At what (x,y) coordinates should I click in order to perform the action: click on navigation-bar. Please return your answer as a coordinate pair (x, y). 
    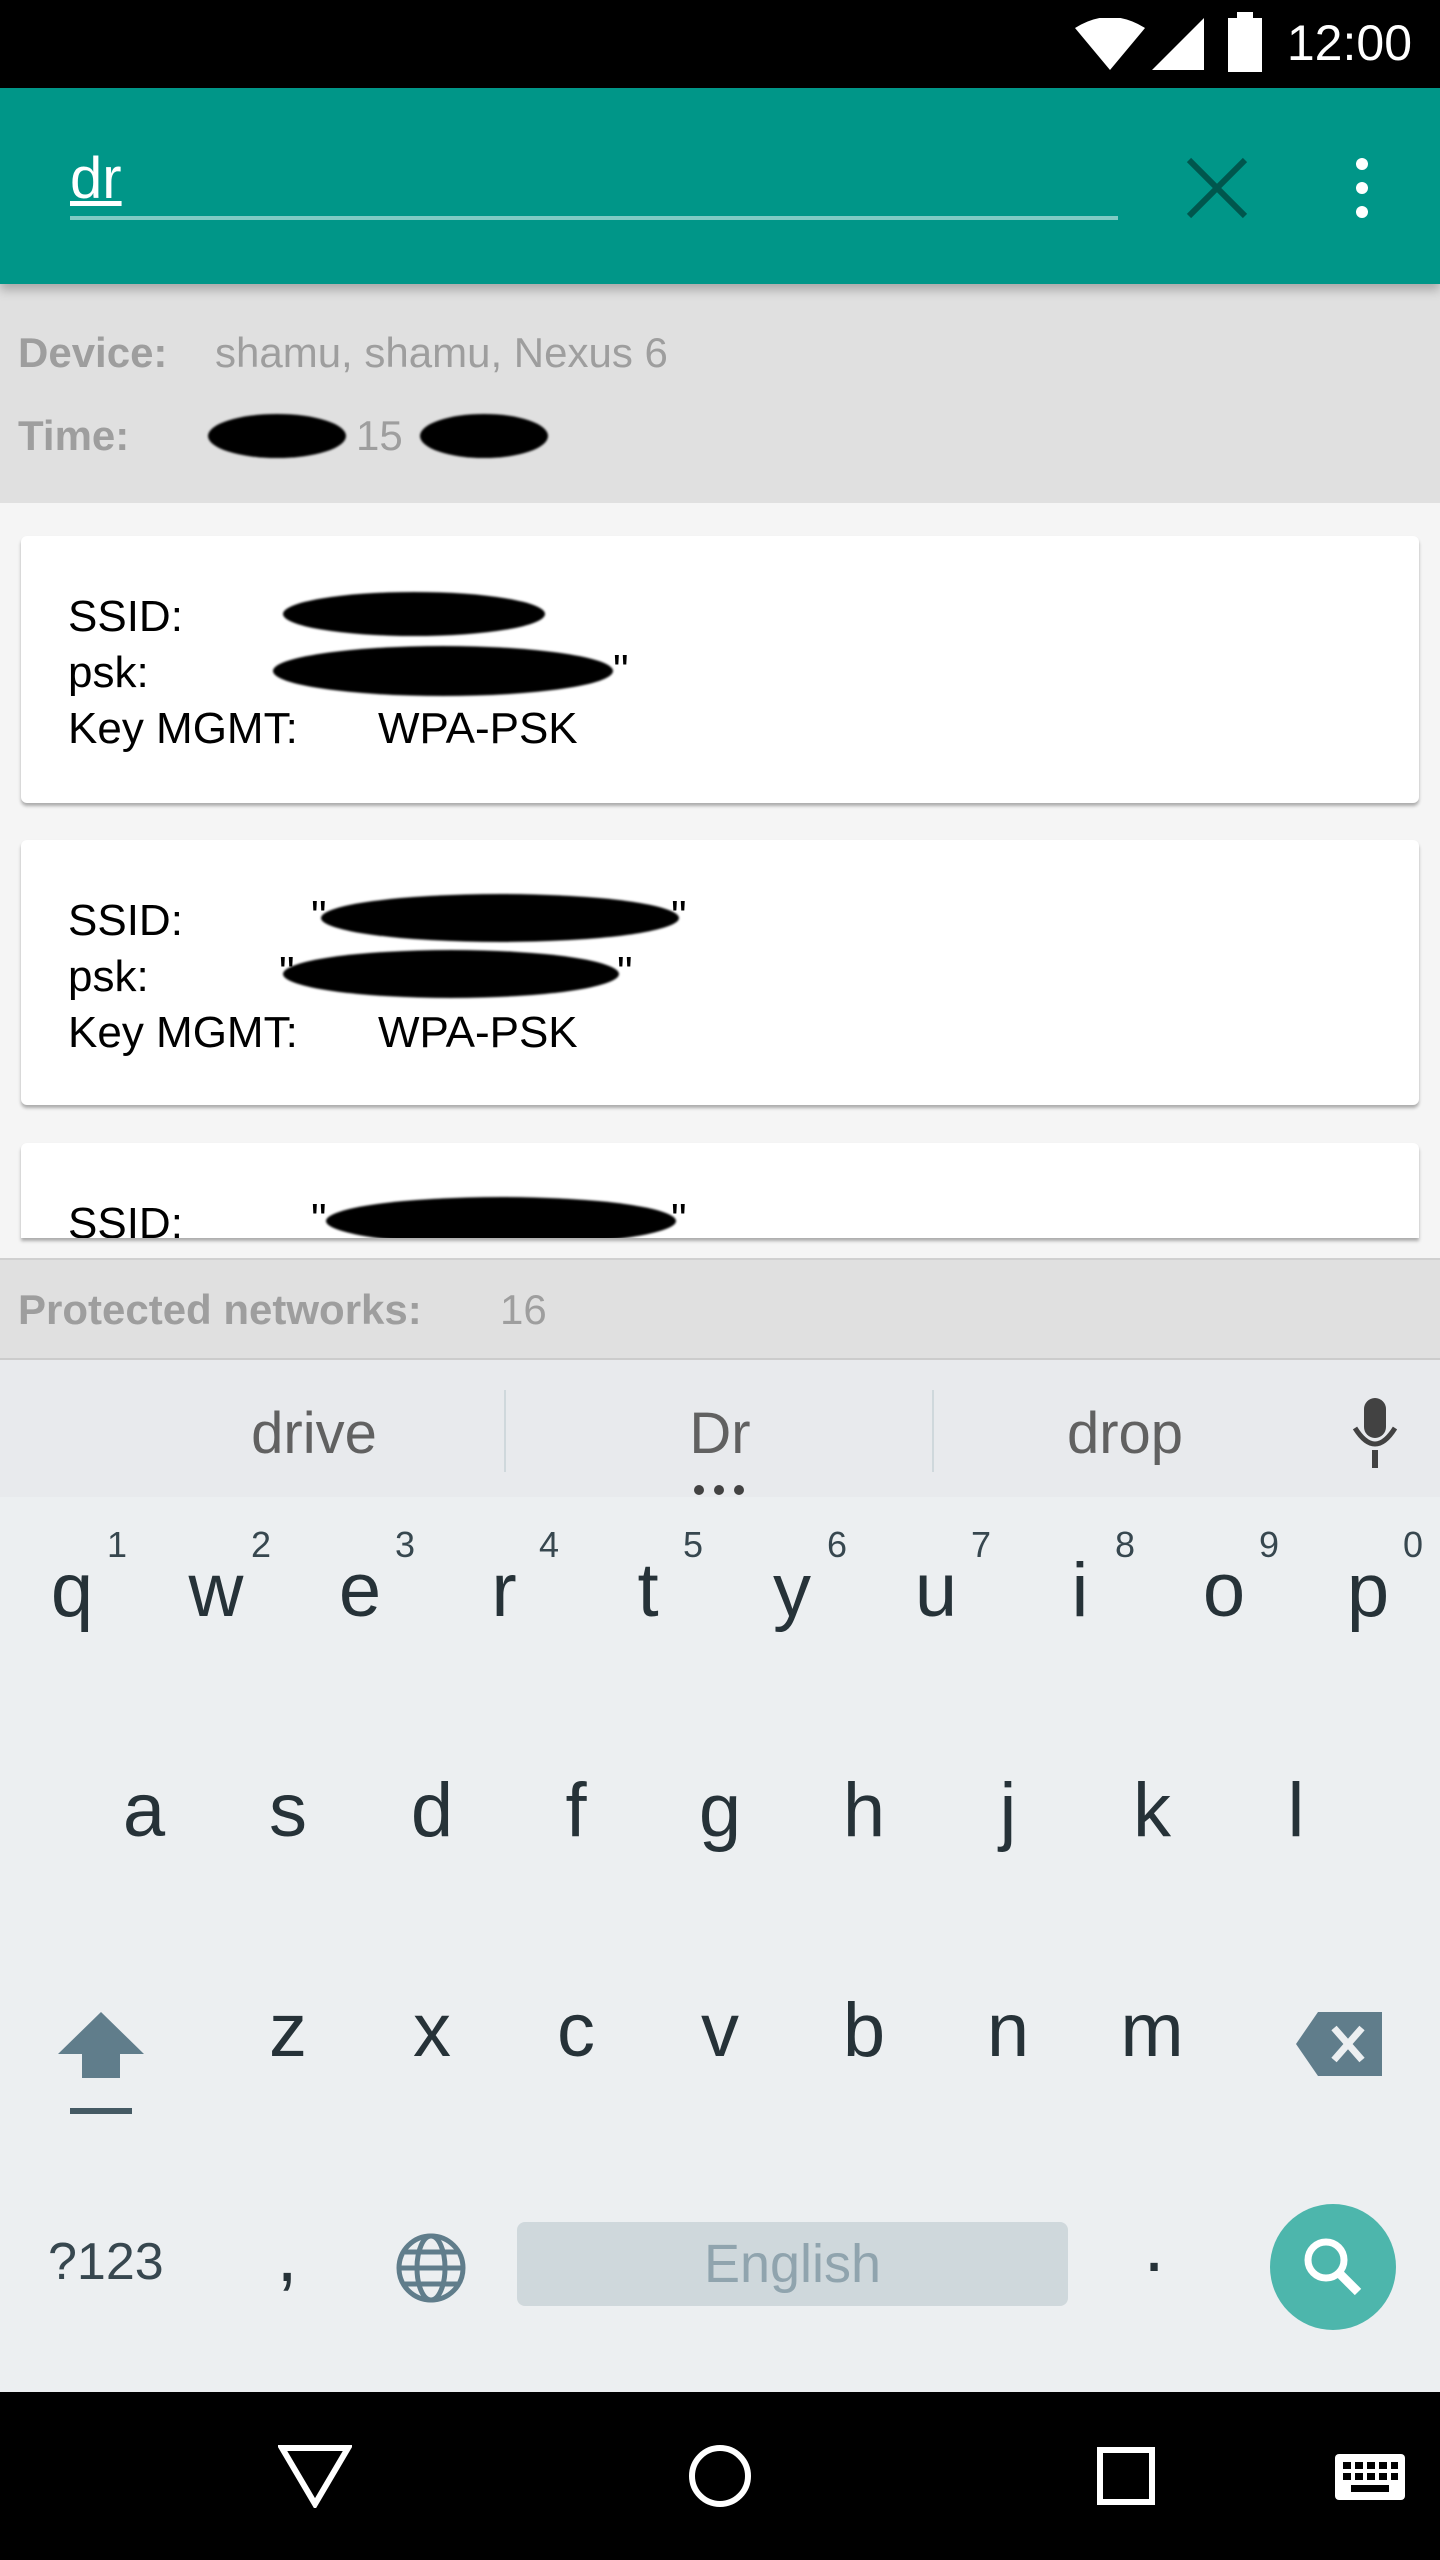
    Looking at the image, I should click on (720, 2476).